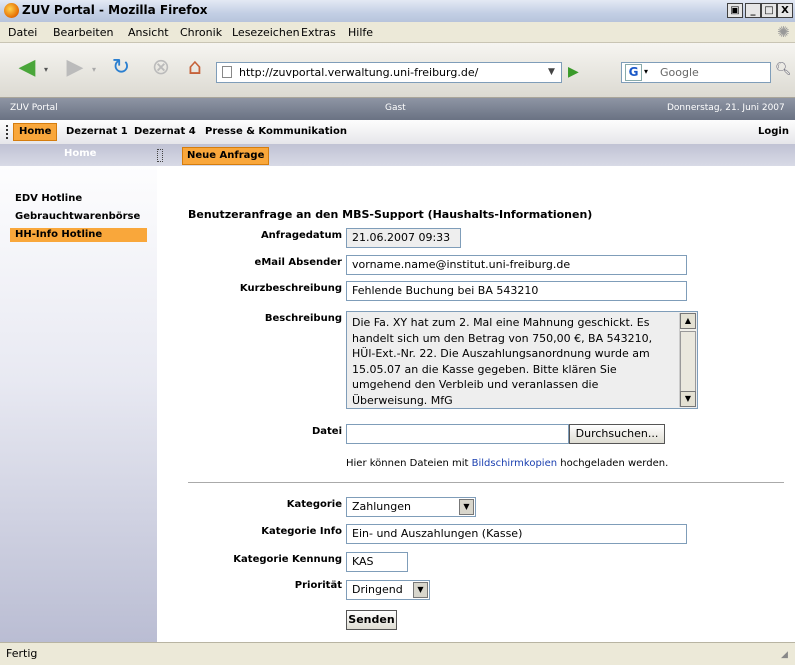  What do you see at coordinates (687, 360) in the screenshot?
I see `description-scrollbar: ▲ ▼` at bounding box center [687, 360].